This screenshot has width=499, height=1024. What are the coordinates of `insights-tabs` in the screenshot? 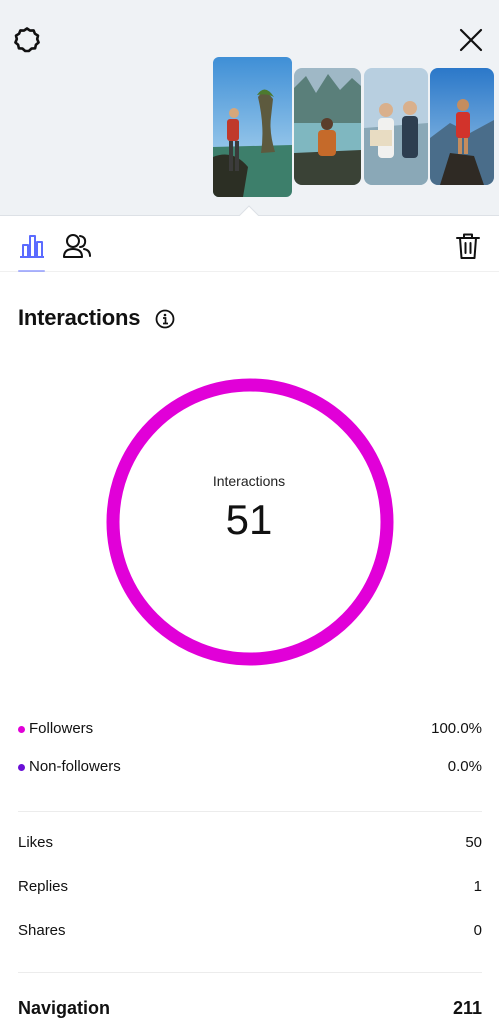 It's located at (249, 244).